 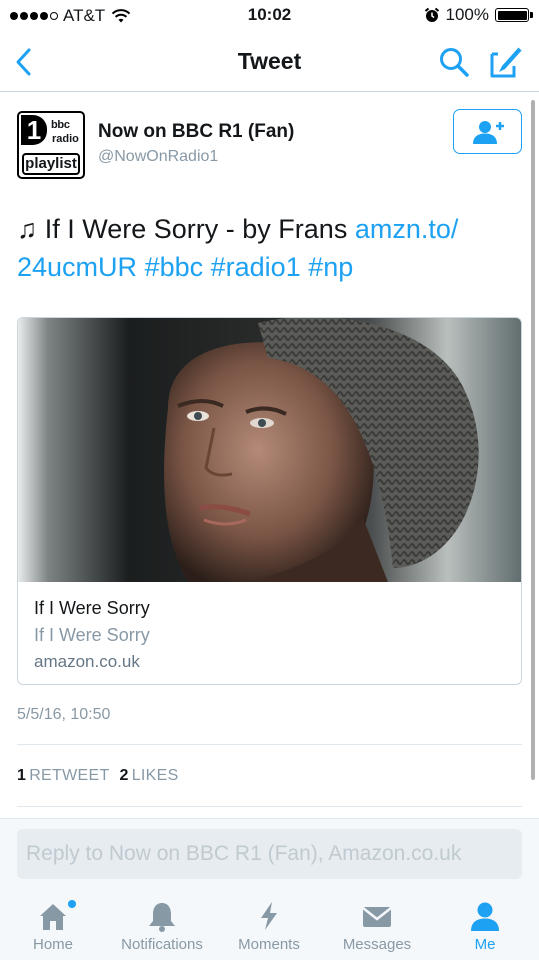 What do you see at coordinates (196, 132) in the screenshot?
I see `user-display-name: Now on BBC R1 (Fan)` at bounding box center [196, 132].